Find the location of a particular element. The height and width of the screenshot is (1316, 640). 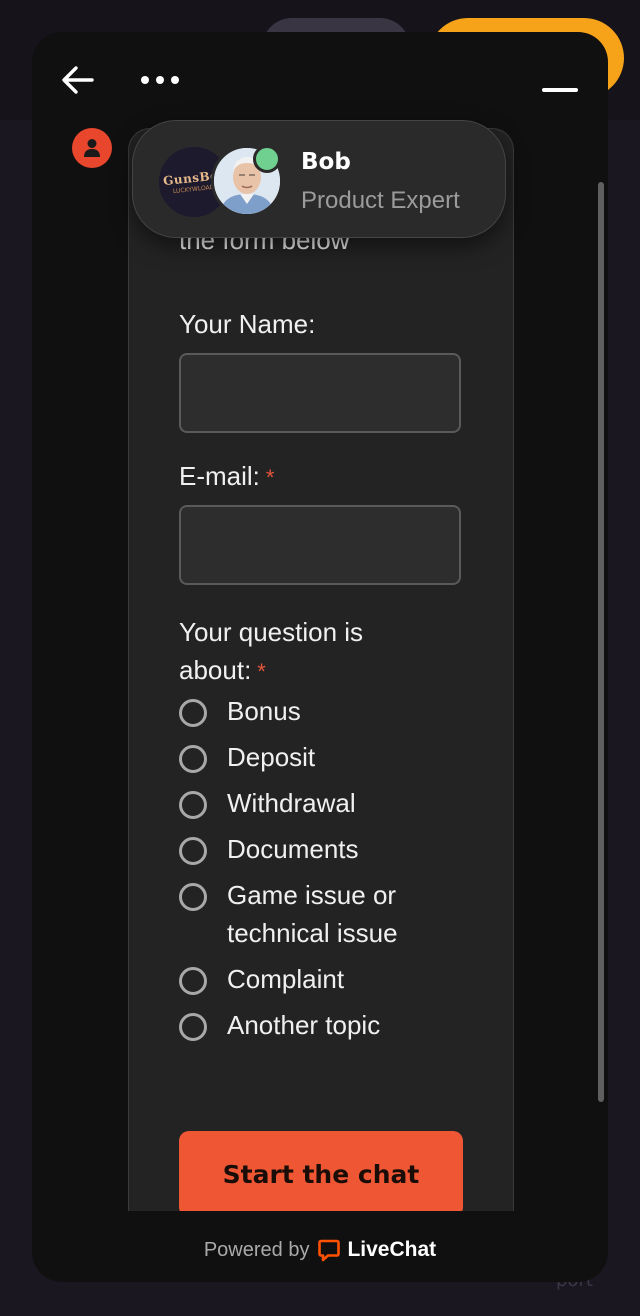

name-label: Your Name: is located at coordinates (247, 324).